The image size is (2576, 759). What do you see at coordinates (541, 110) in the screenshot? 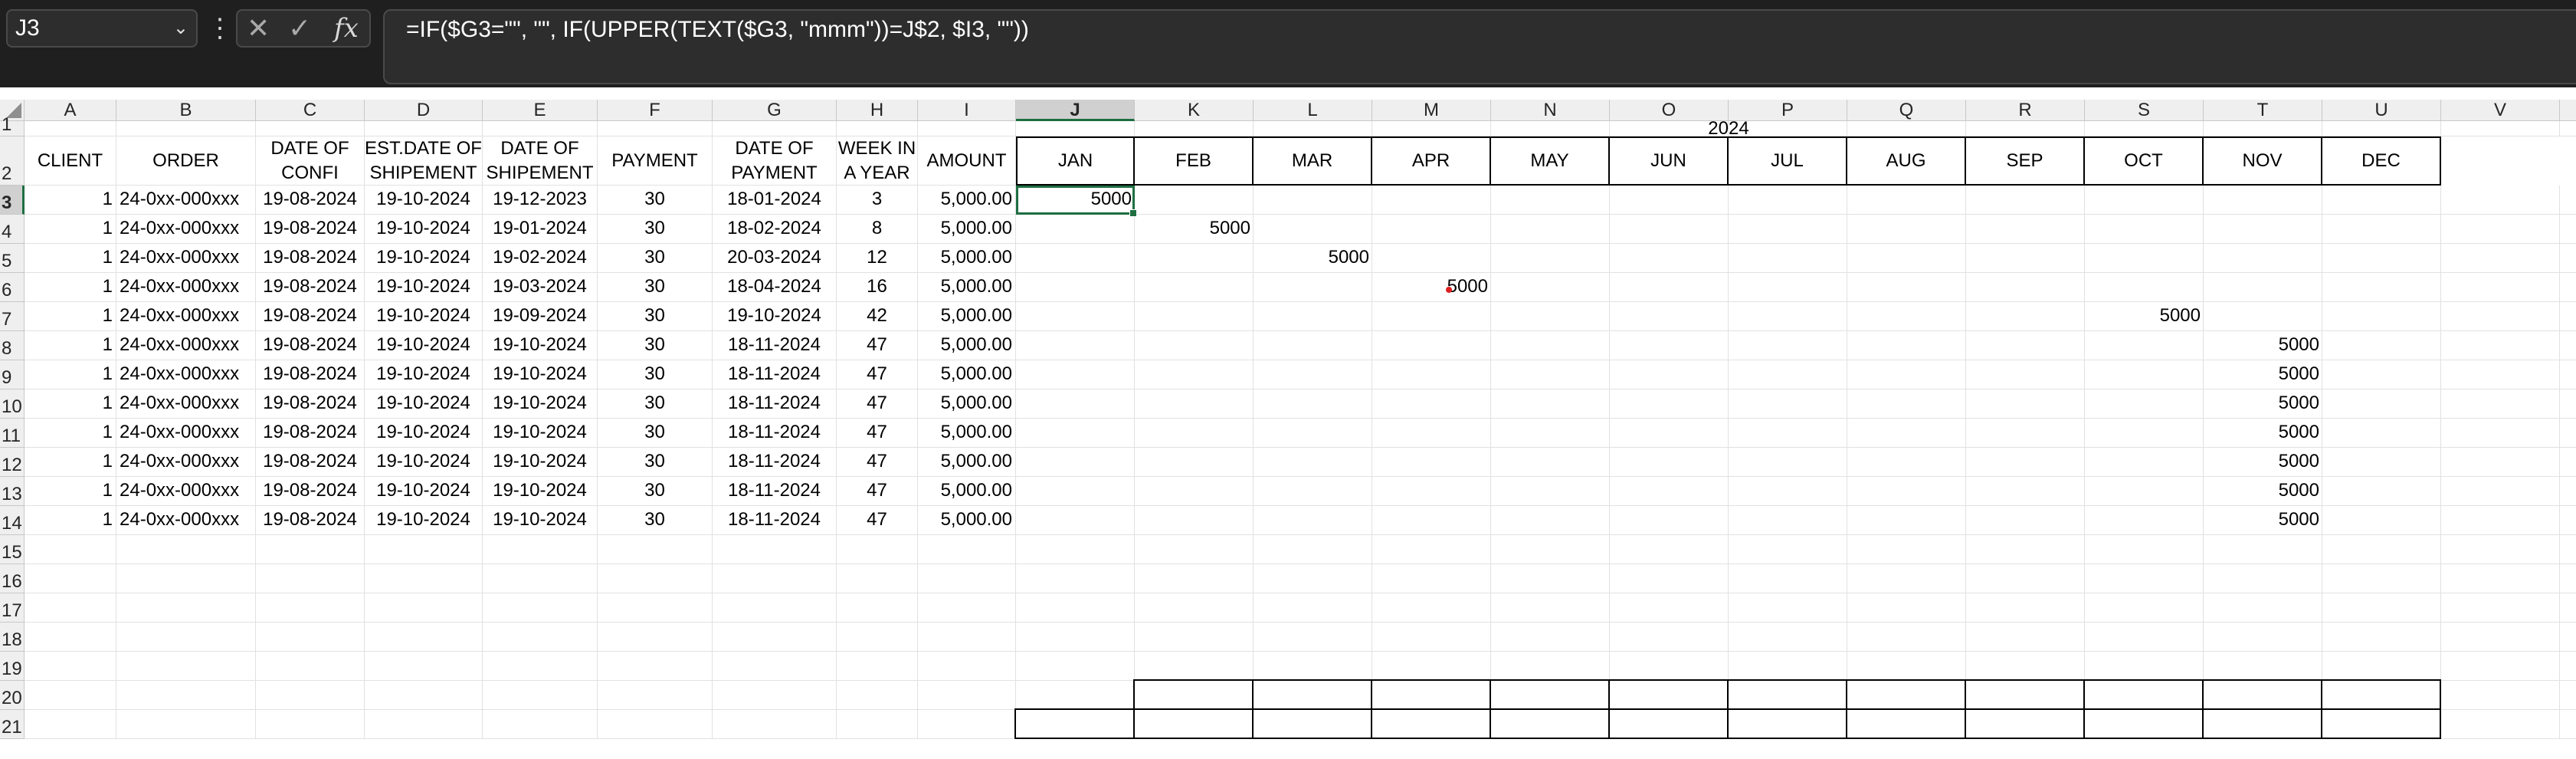
I see `column-header-e: E` at bounding box center [541, 110].